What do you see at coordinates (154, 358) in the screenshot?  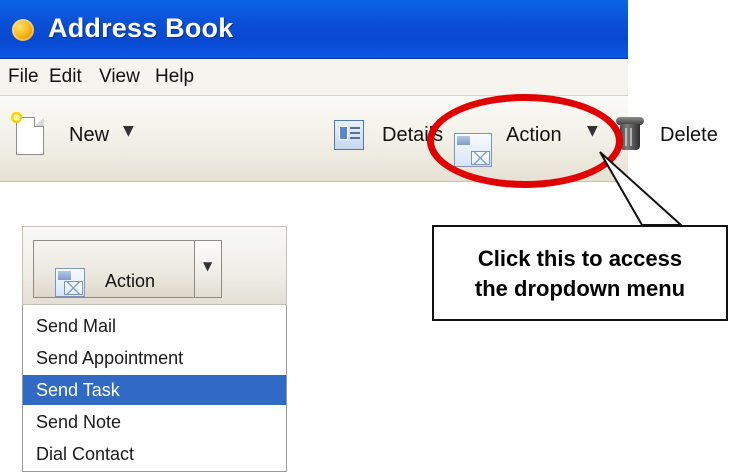 I see `menu-item-send-appointment: Send Appointment` at bounding box center [154, 358].